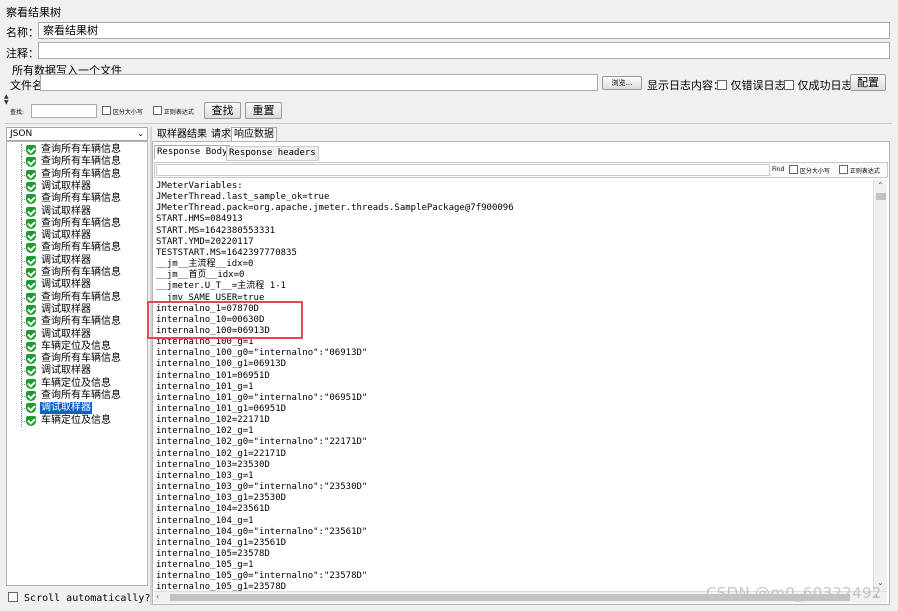  What do you see at coordinates (226, 252) in the screenshot?
I see `response-line: TESTSTART.MS=1642397770835` at bounding box center [226, 252].